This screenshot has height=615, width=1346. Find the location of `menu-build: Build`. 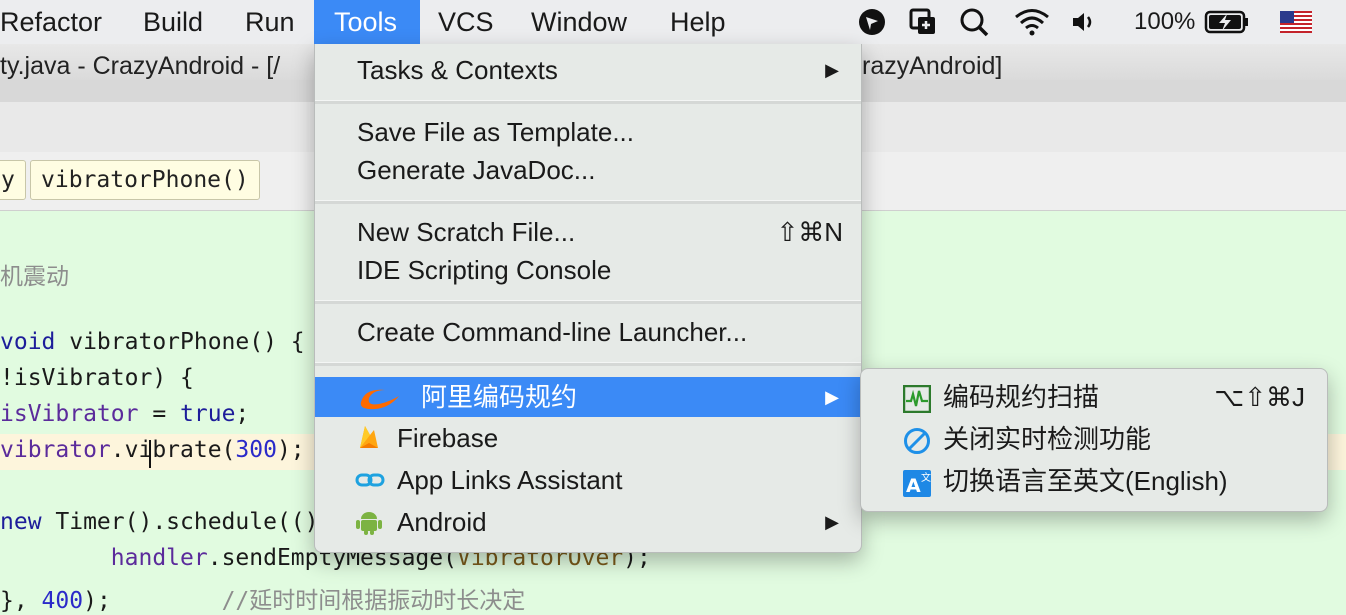

menu-build: Build is located at coordinates (173, 22).